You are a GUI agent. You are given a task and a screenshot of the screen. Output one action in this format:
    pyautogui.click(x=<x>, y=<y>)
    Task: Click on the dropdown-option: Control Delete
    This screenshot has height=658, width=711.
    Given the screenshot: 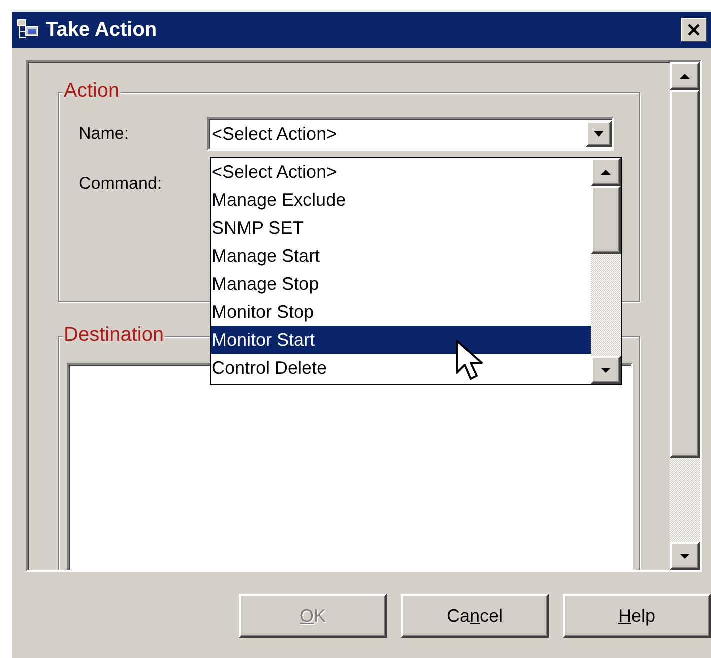 What is the action you would take?
    pyautogui.click(x=401, y=368)
    